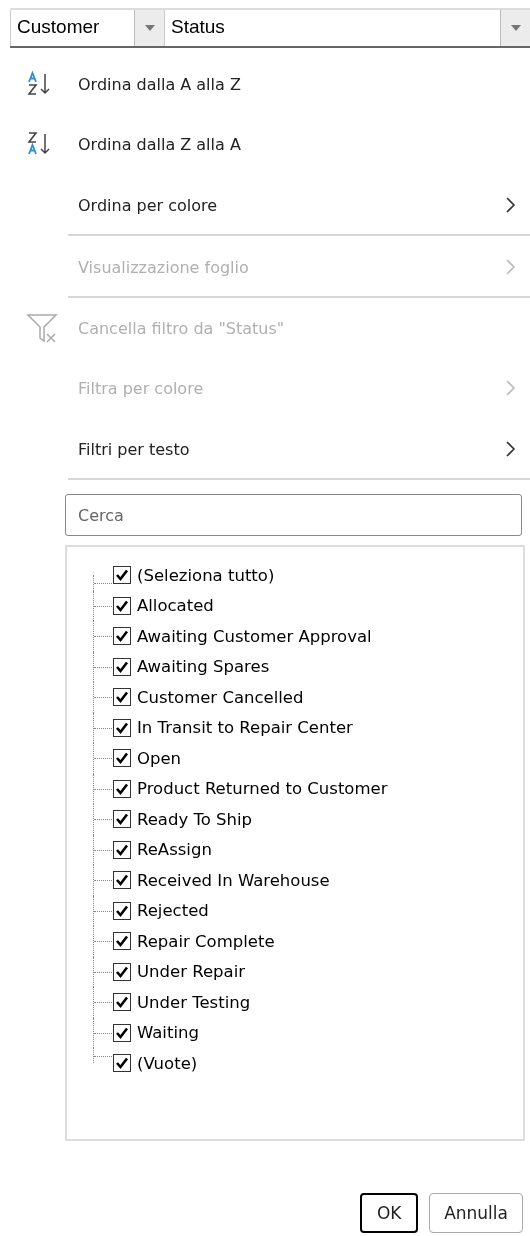  Describe the element at coordinates (206, 575) in the screenshot. I see `filter-value-label: (Seleziona tutto)` at that location.